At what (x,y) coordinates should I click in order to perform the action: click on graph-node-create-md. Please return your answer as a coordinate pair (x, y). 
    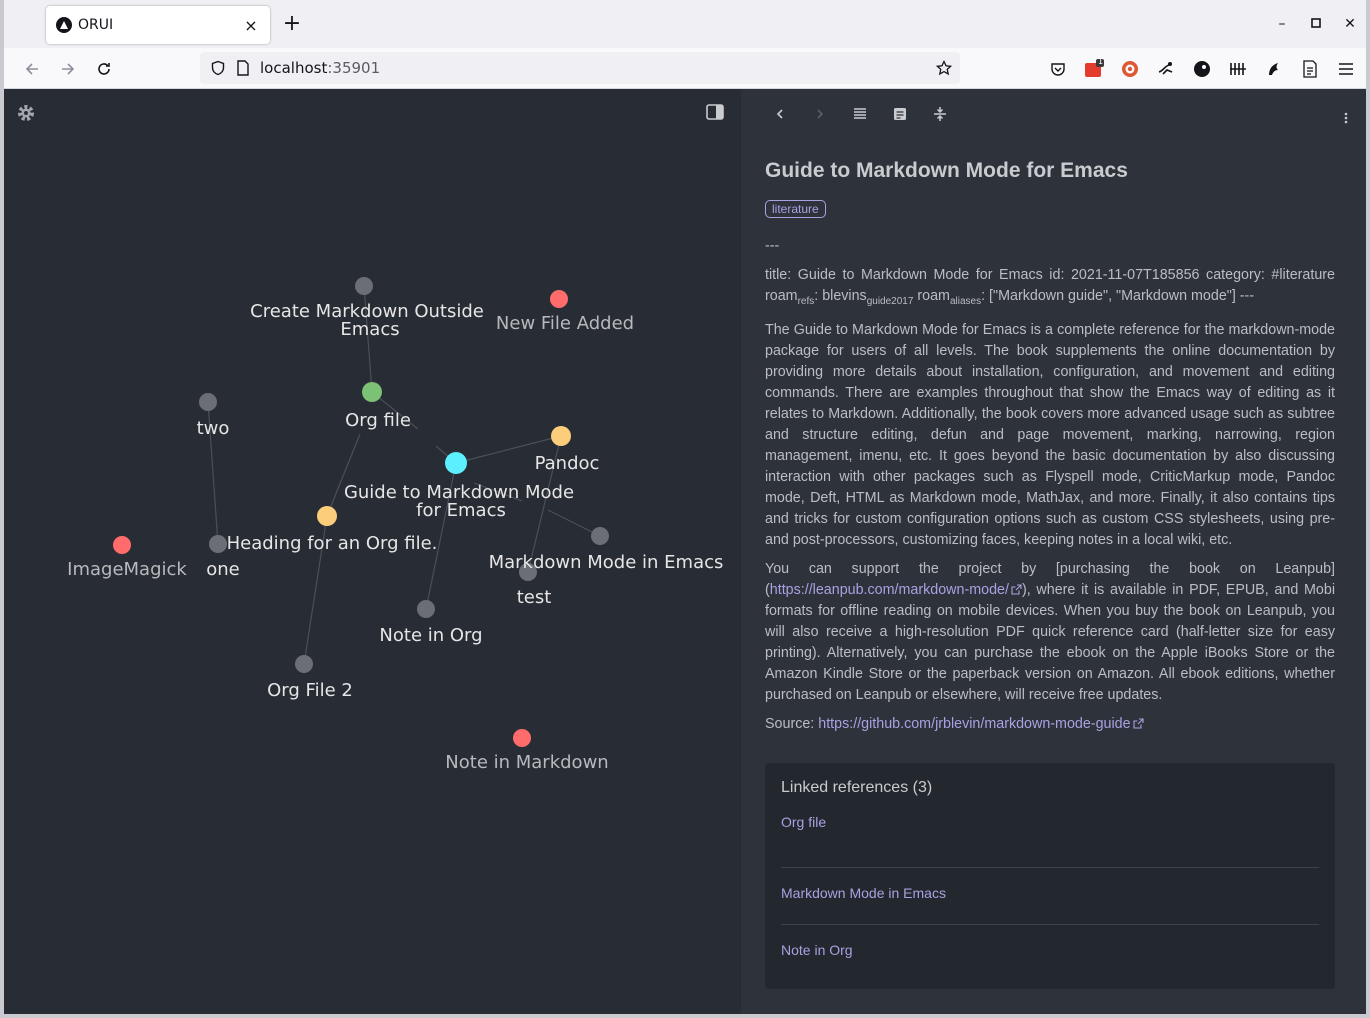
    Looking at the image, I should click on (364, 286).